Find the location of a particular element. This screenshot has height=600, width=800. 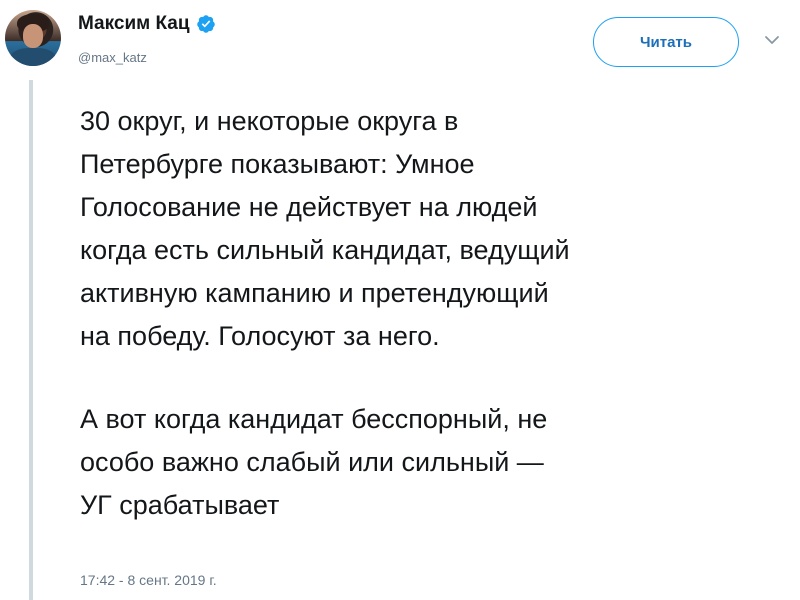

tweet-timestamp: 17:42 - 8 сент. 2019 г. is located at coordinates (148, 580).